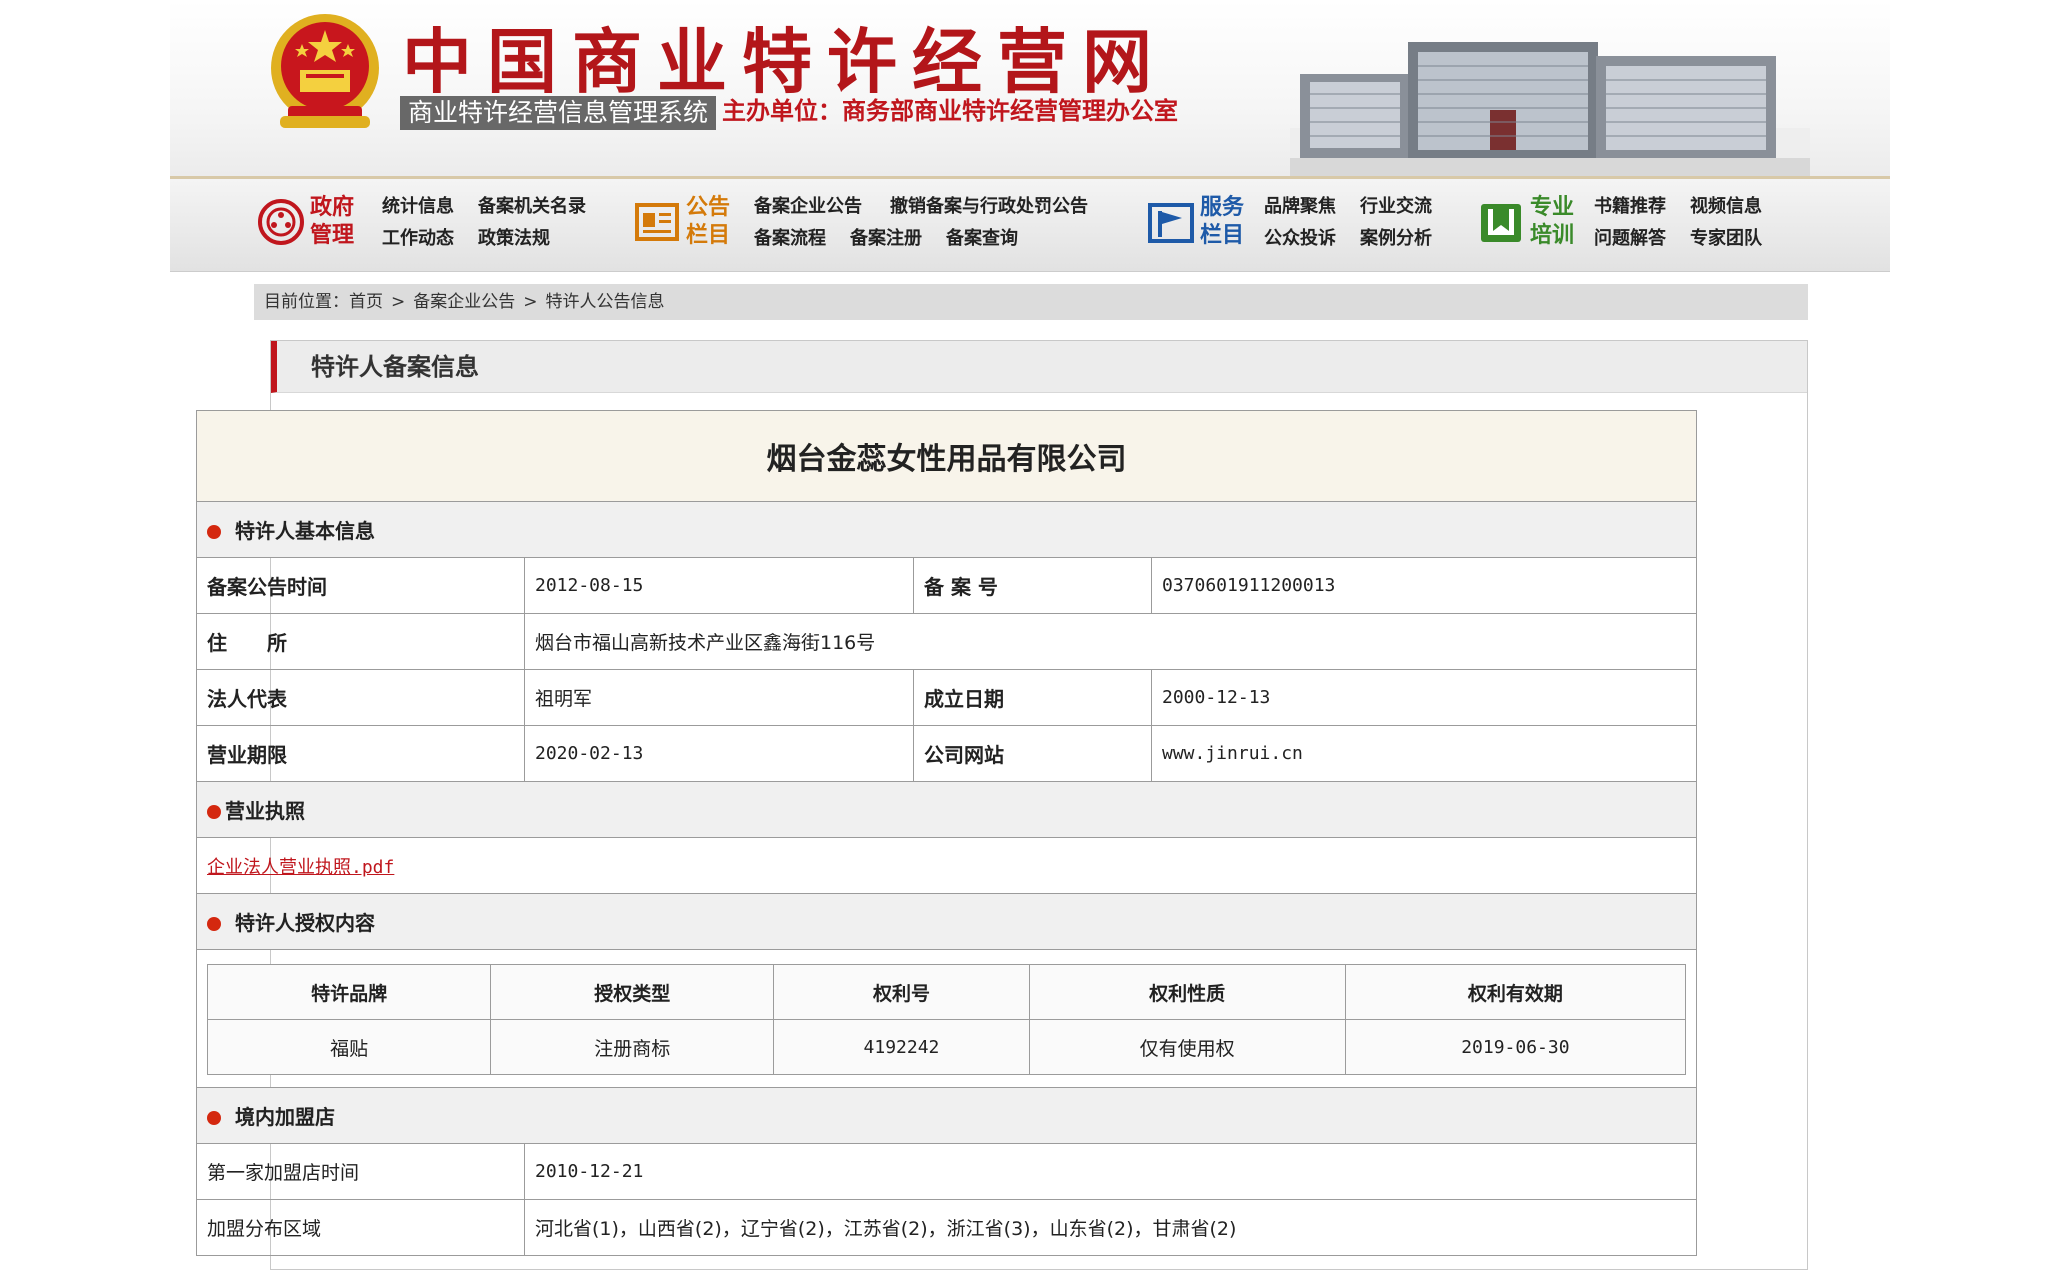 This screenshot has width=2055, height=1270. I want to click on nav-link-public-complaints: 公众投诉, so click(1300, 239).